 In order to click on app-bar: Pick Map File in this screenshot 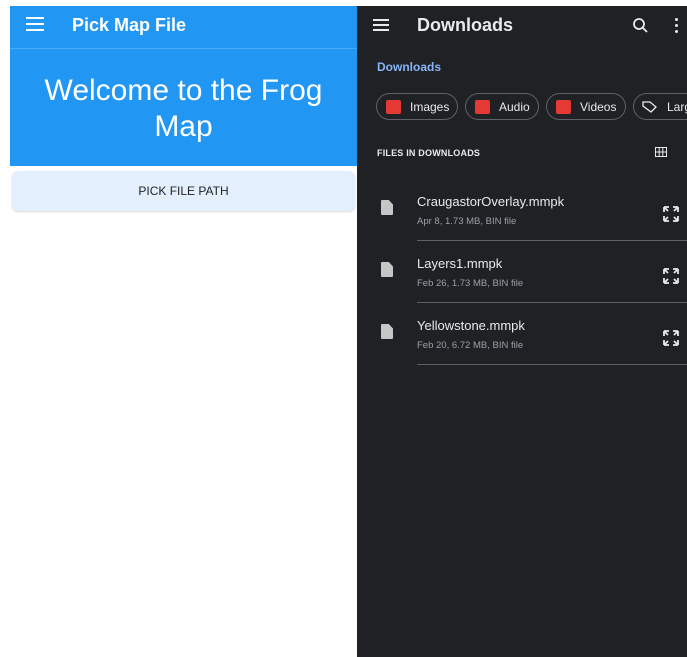, I will do `click(183, 27)`.